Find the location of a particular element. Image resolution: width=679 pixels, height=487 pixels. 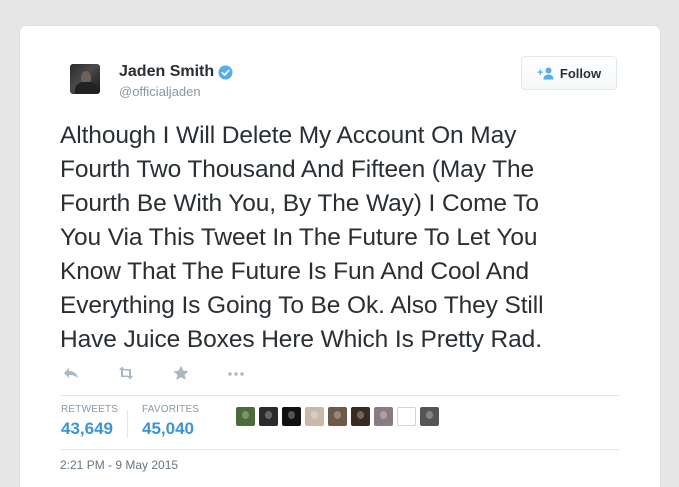

user-avatar is located at coordinates (85, 79).